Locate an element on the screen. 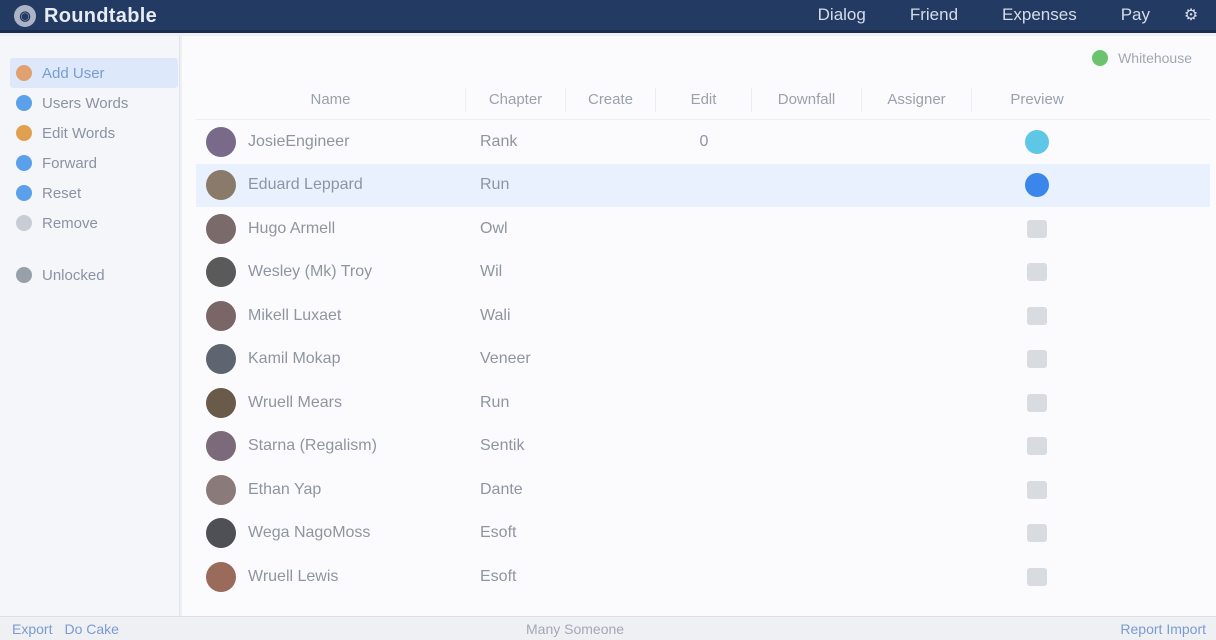 The width and height of the screenshot is (1216, 640). report-import-link: Report Import is located at coordinates (1163, 629).